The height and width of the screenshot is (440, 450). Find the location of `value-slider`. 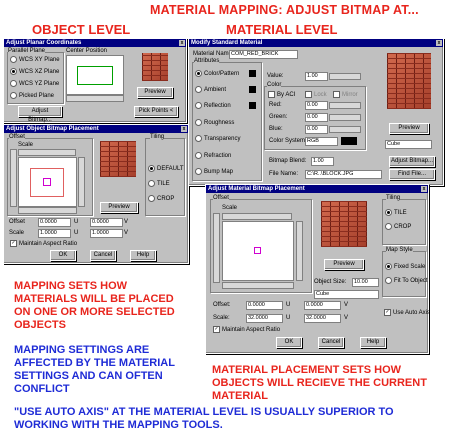

value-slider is located at coordinates (345, 76).